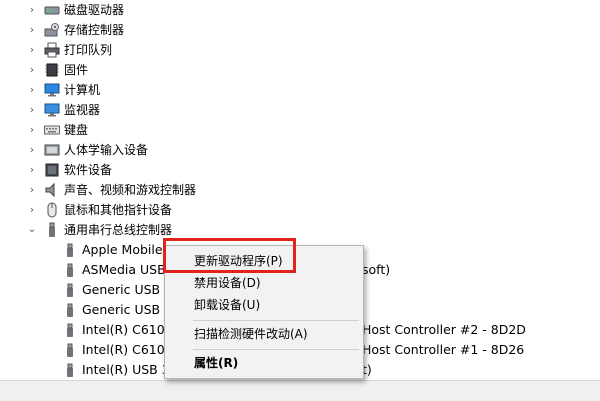 The image size is (600, 401). I want to click on tree-item-usb-controllers: ⌄ 通用串行总线控制器, so click(150, 230).